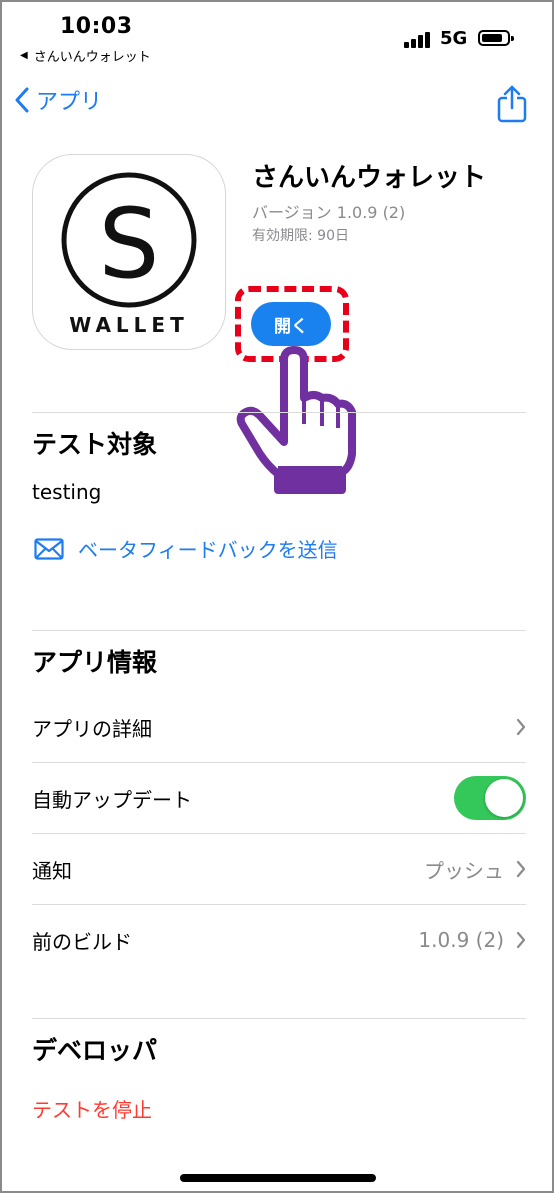 This screenshot has width=554, height=1193. What do you see at coordinates (69, 102) in the screenshot?
I see `nav-back-label: アプリ` at bounding box center [69, 102].